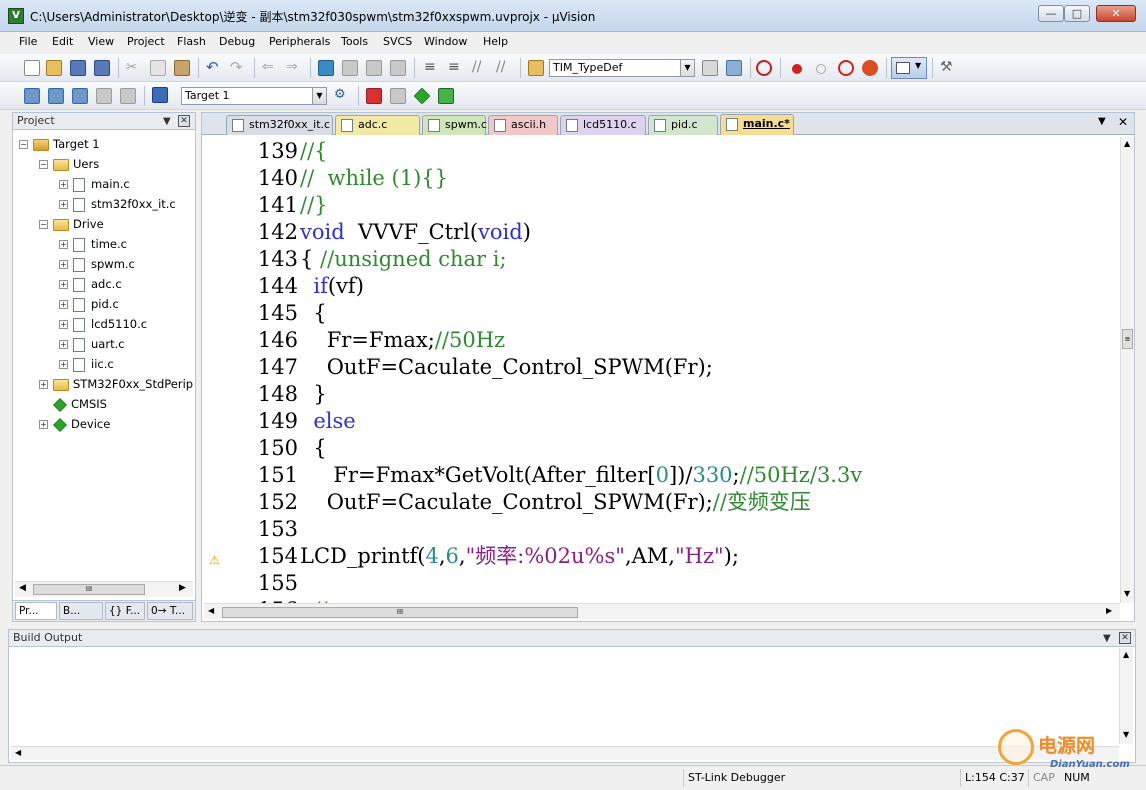  I want to click on tree-item: + time.c, so click(104, 245).